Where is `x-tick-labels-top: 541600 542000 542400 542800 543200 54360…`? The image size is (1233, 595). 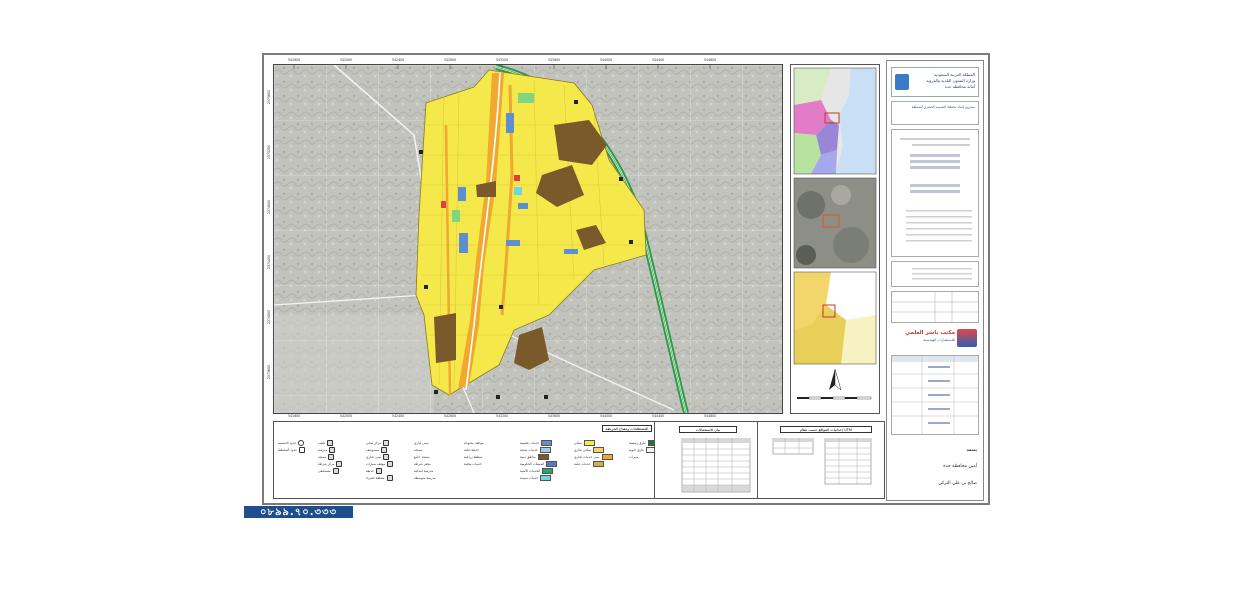 x-tick-labels-top: 541600 542000 542400 542800 543200 54360… is located at coordinates (528, 61).